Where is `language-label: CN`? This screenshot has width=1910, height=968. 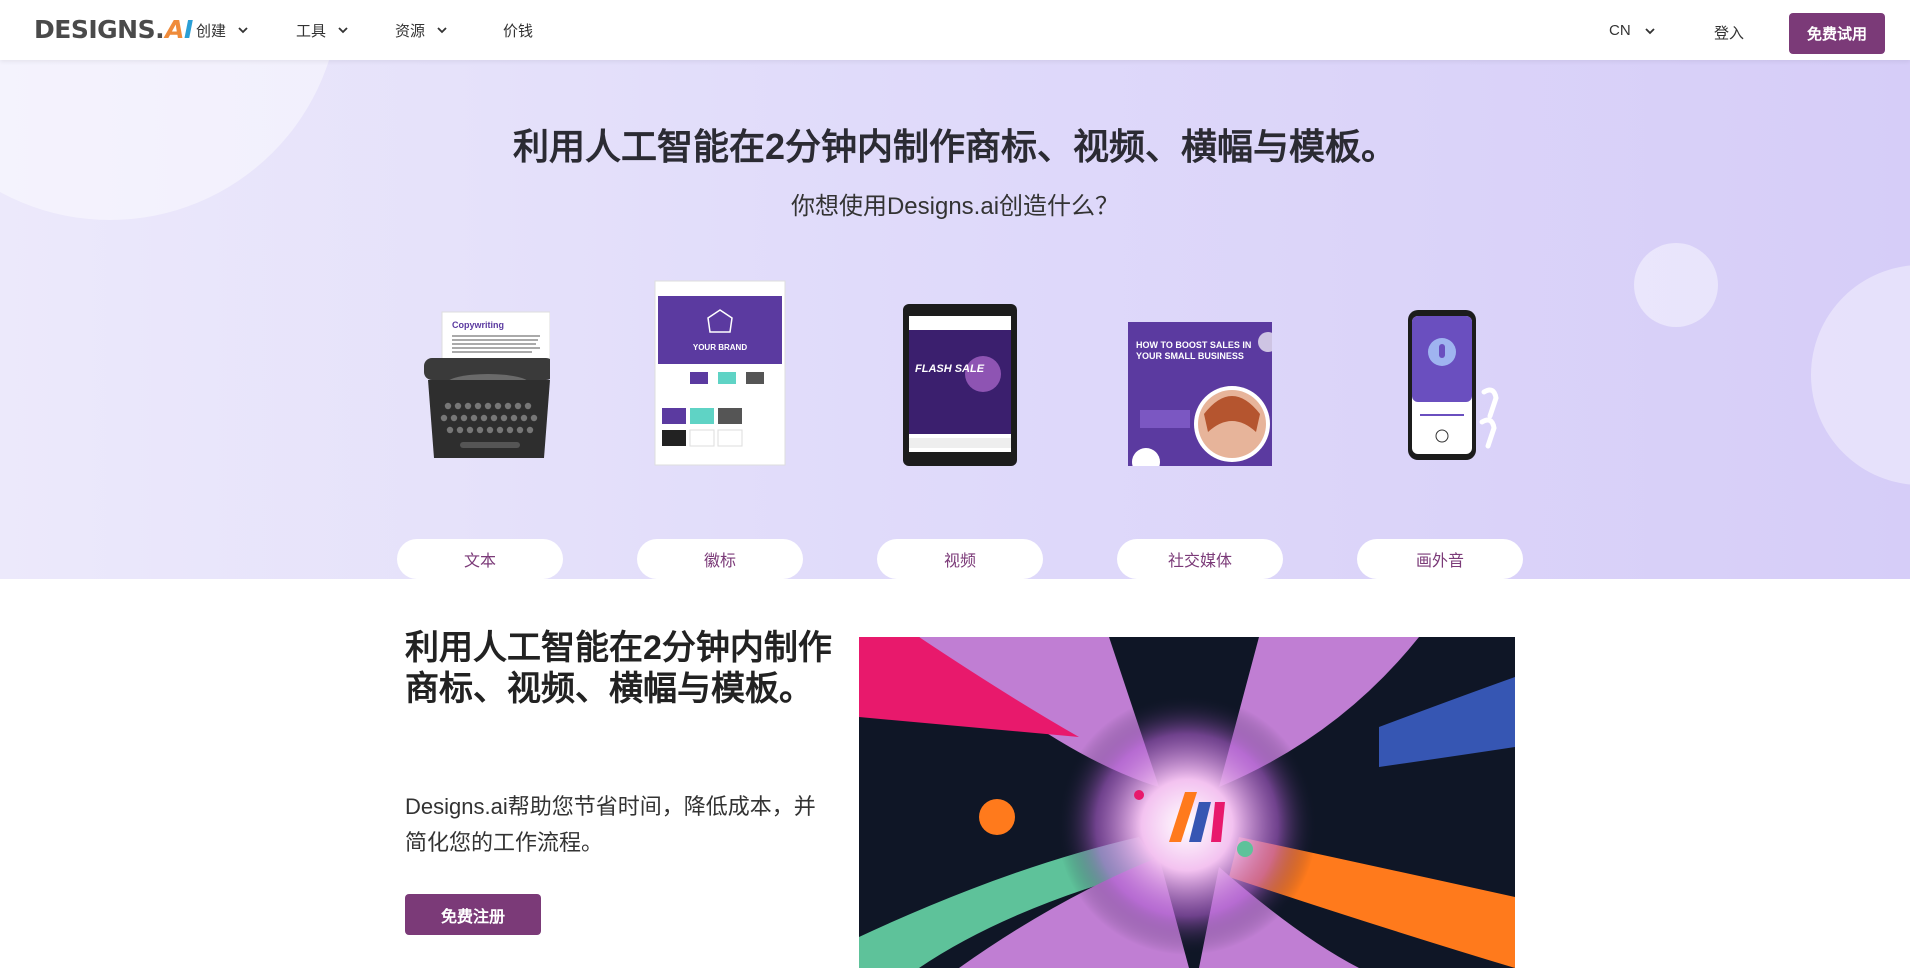
language-label: CN is located at coordinates (1620, 30).